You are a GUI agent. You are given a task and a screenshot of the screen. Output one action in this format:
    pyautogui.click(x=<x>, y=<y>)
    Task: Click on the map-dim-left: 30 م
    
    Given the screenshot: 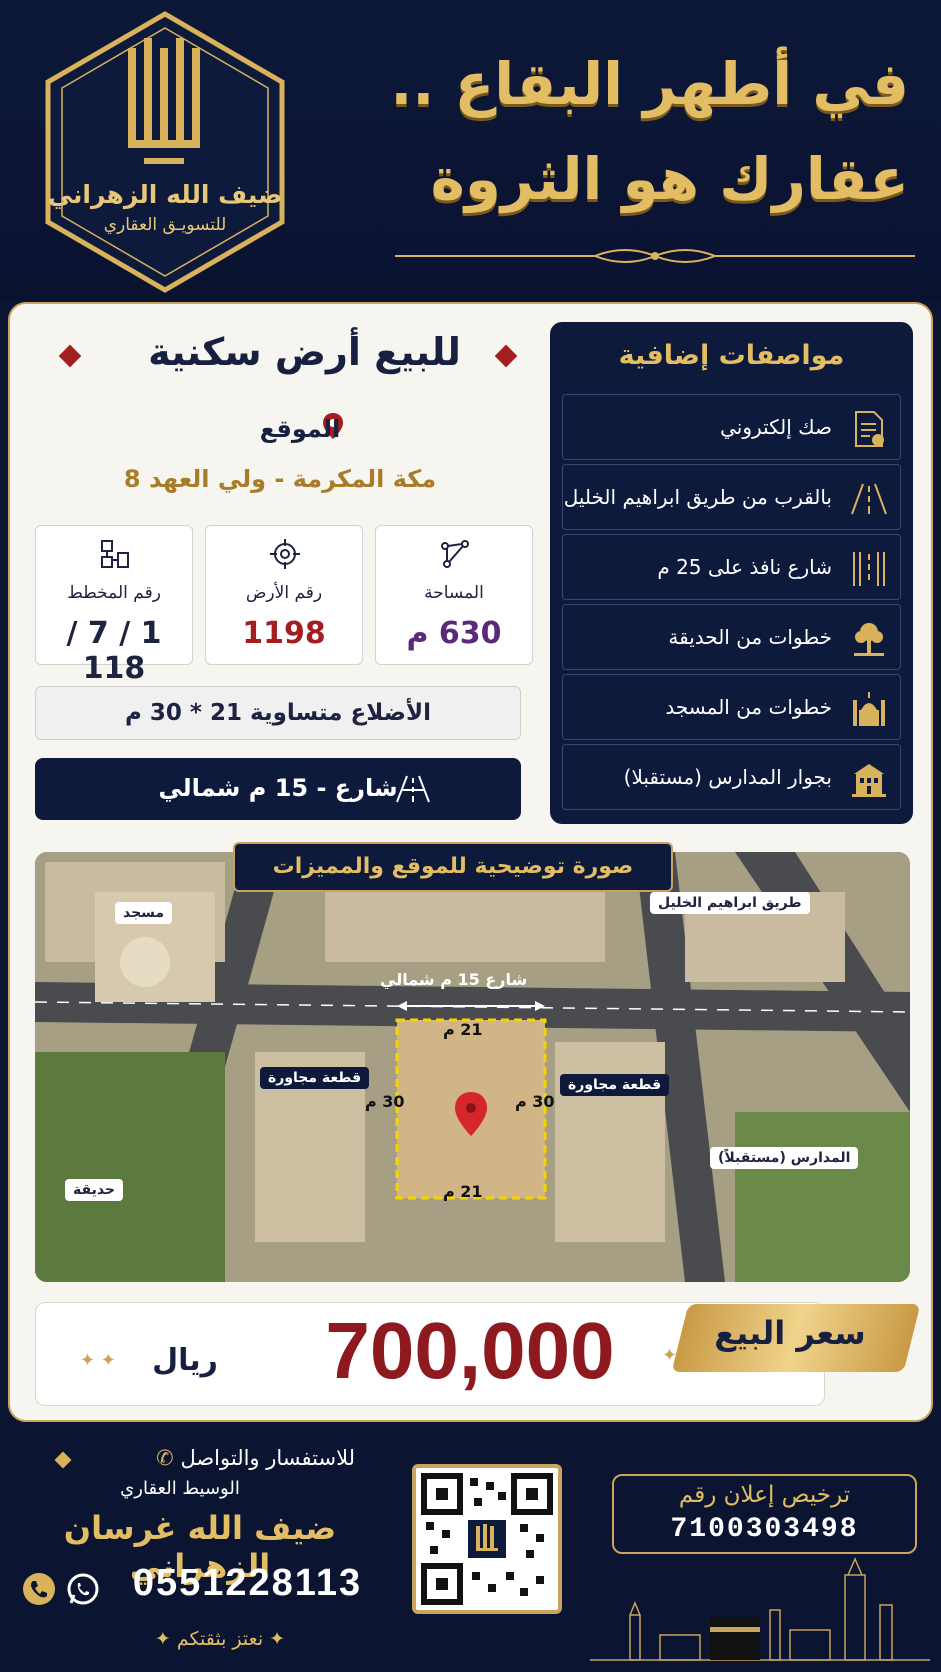 What is the action you would take?
    pyautogui.click(x=385, y=1101)
    